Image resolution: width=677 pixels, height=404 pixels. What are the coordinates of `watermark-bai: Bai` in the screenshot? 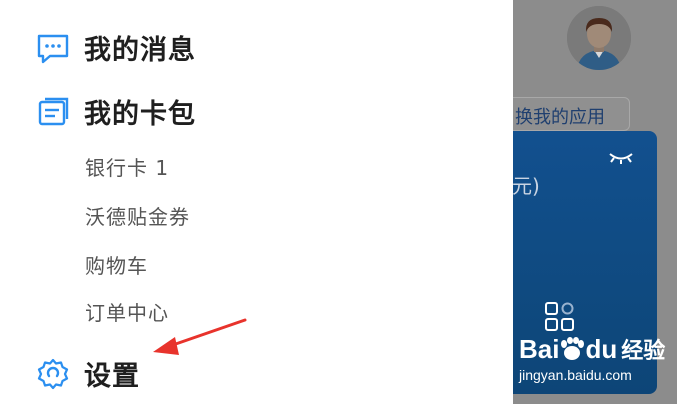 It's located at (539, 349).